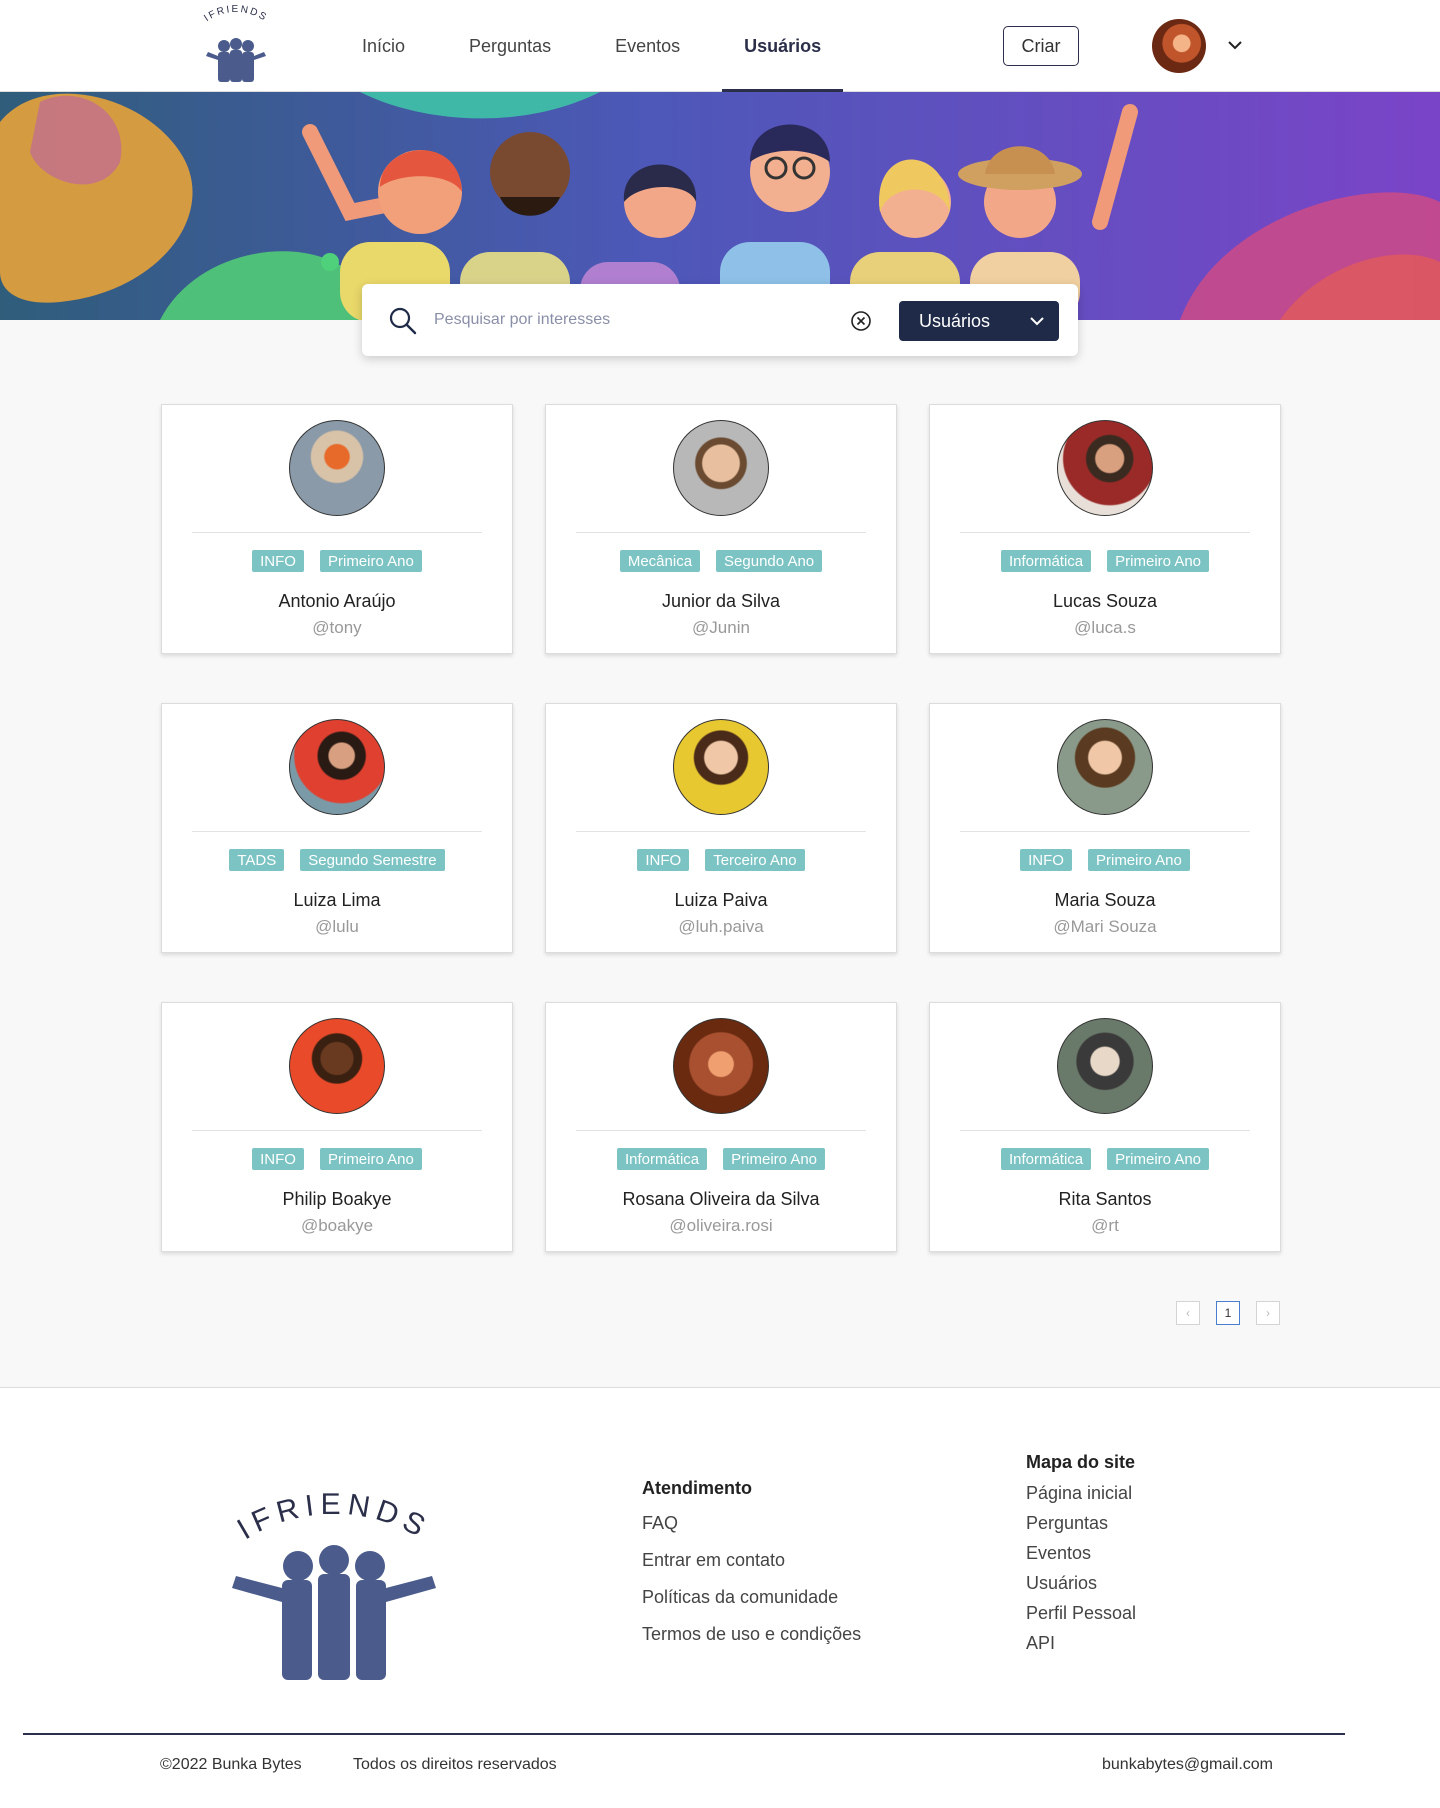 Image resolution: width=1440 pixels, height=1808 pixels. What do you see at coordinates (721, 926) in the screenshot?
I see `user-handle: @luh.paiva` at bounding box center [721, 926].